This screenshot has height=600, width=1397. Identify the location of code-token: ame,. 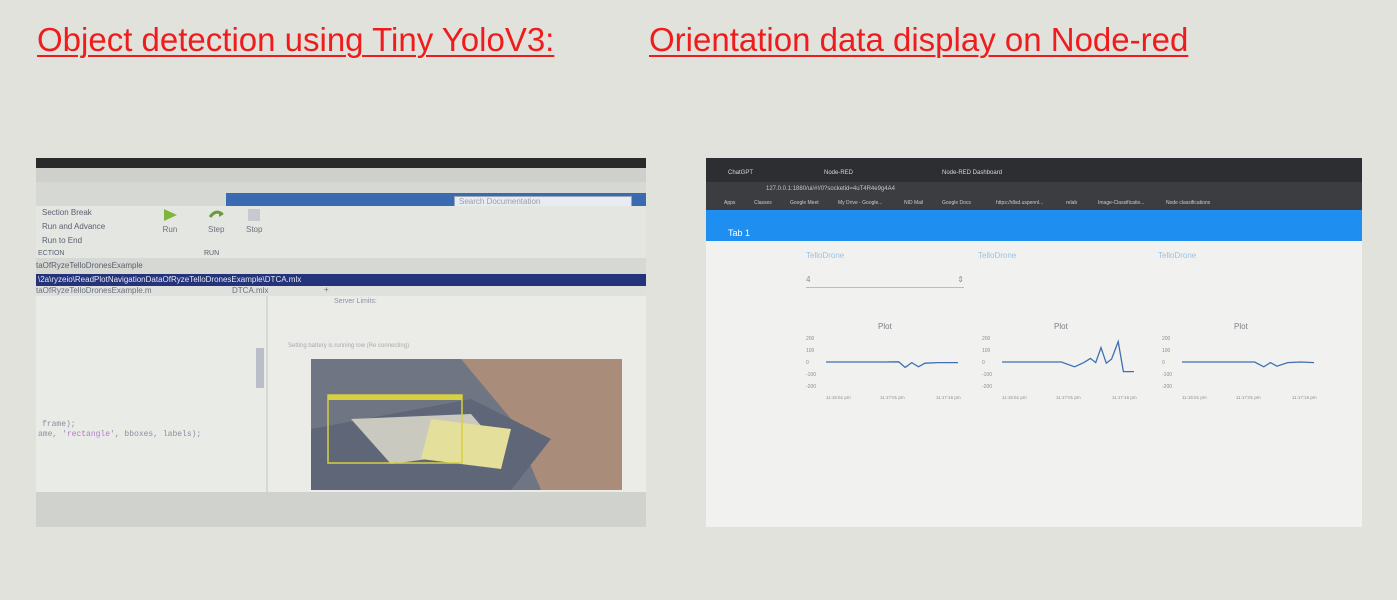
(50, 434).